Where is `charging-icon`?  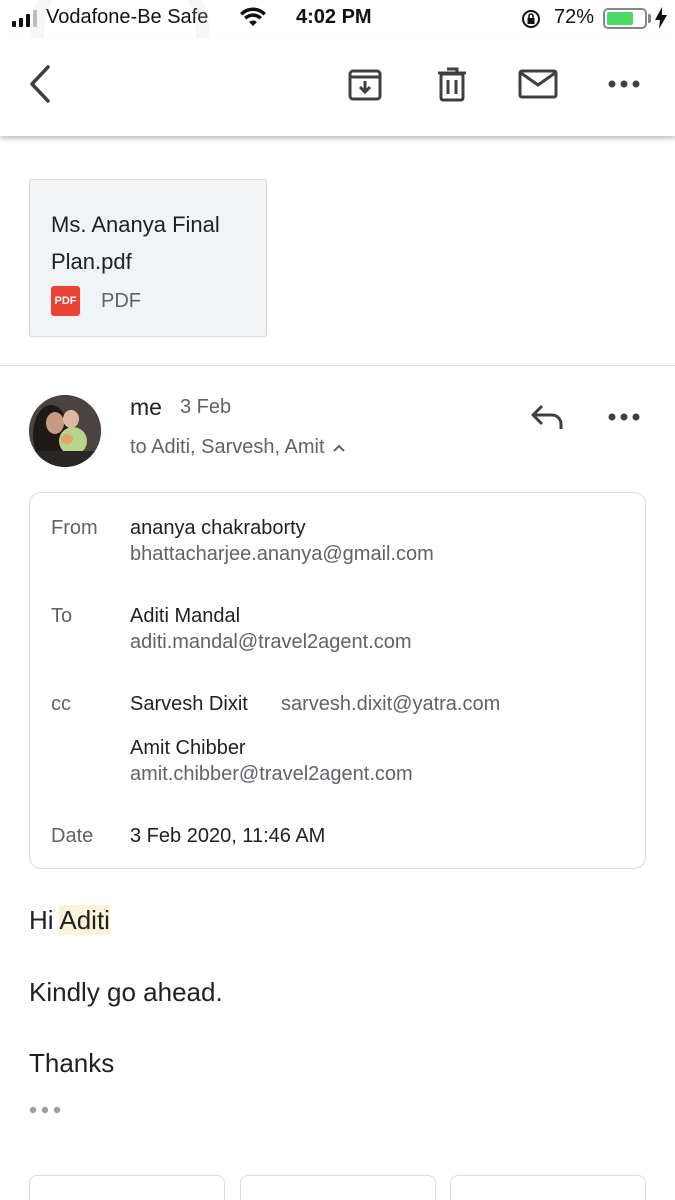
charging-icon is located at coordinates (661, 21).